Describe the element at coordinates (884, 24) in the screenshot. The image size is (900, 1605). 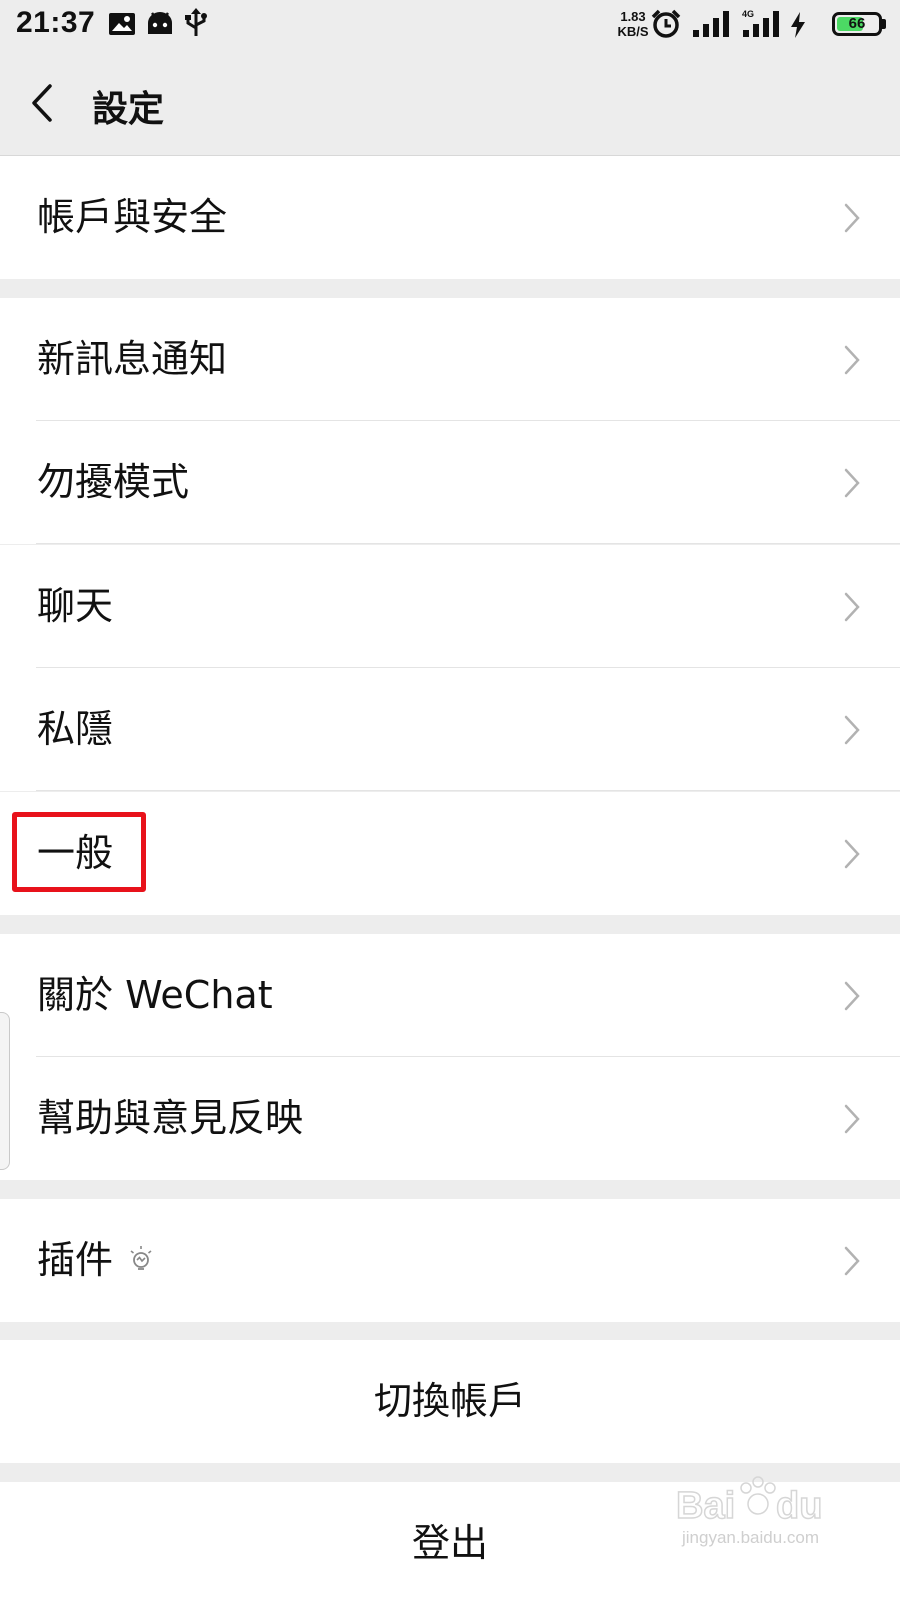
I see `battery-tip` at that location.